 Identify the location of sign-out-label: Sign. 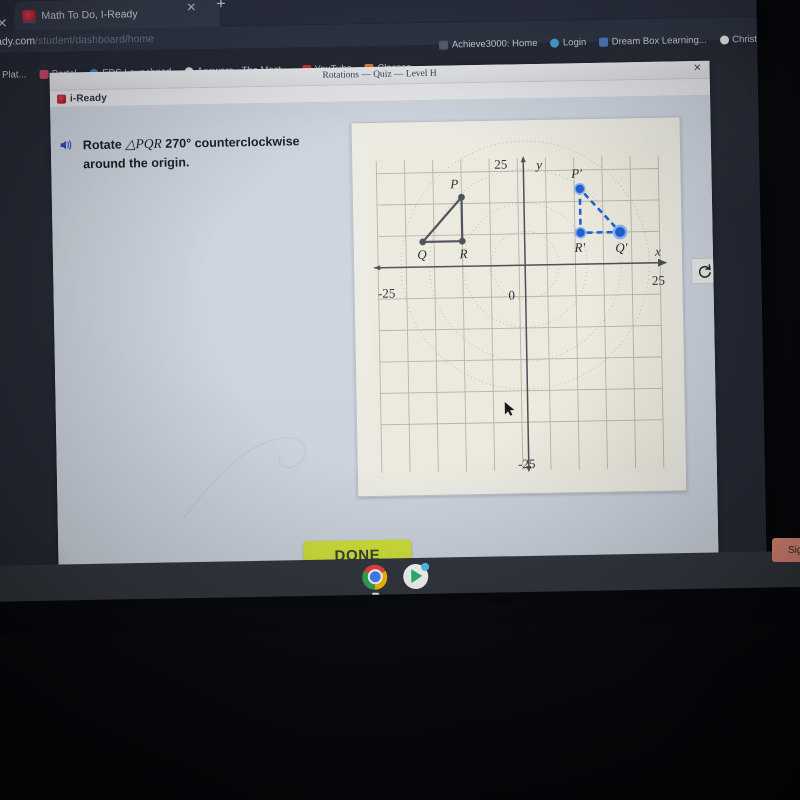
(793, 550).